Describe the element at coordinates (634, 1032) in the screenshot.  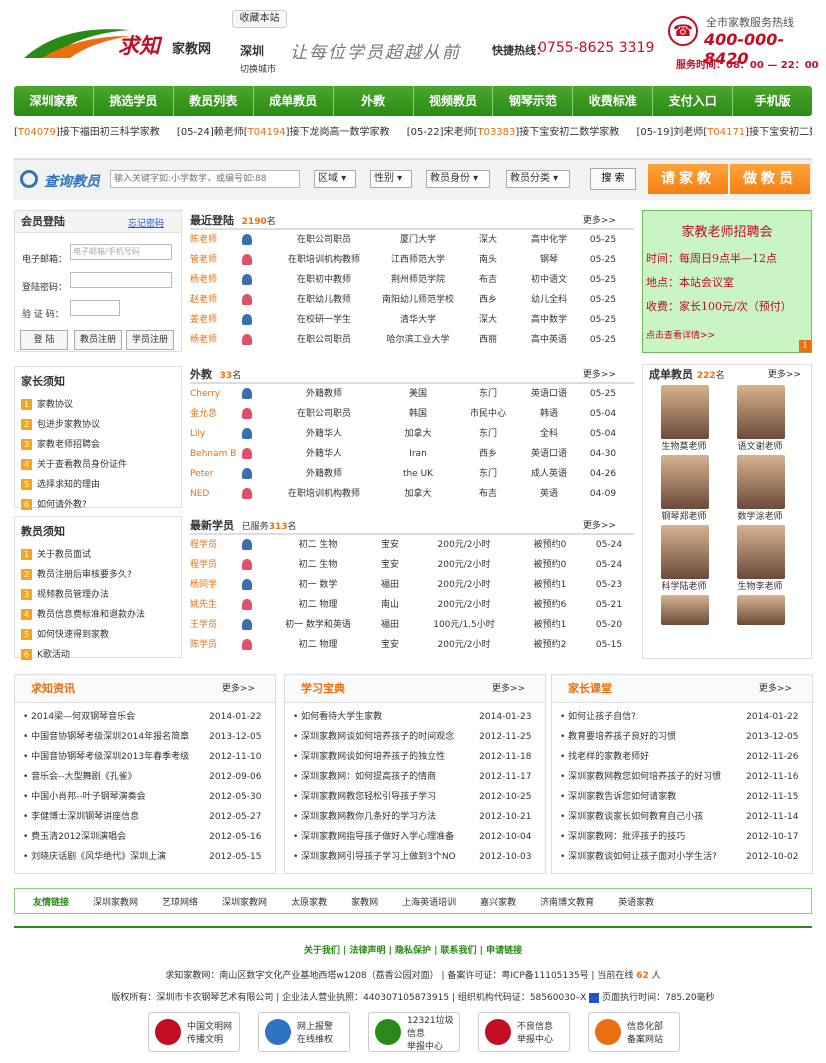
I see `certification-badge: 信息化部 备案网站` at that location.